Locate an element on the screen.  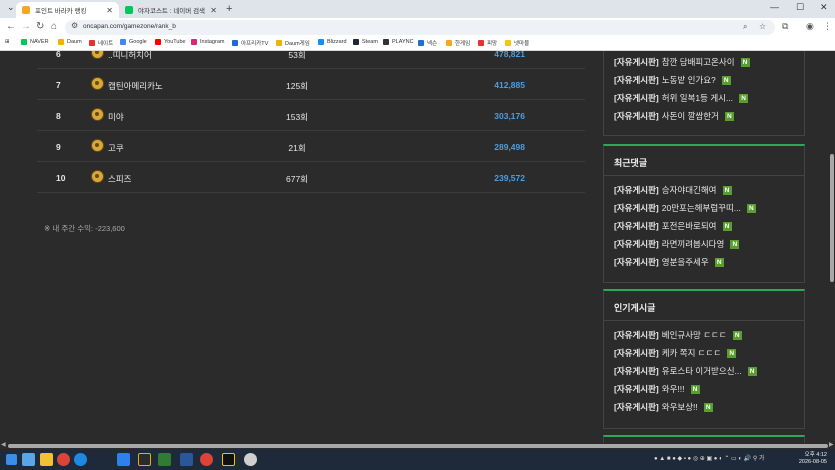
home-icon: ⌂ is located at coordinates (54, 26).